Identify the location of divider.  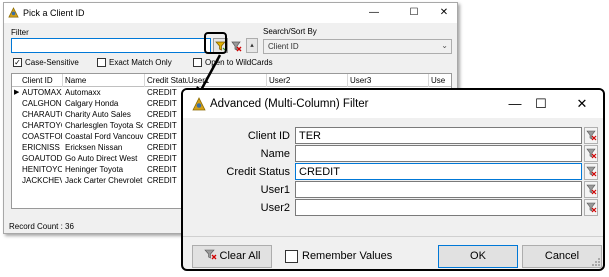
(393, 236).